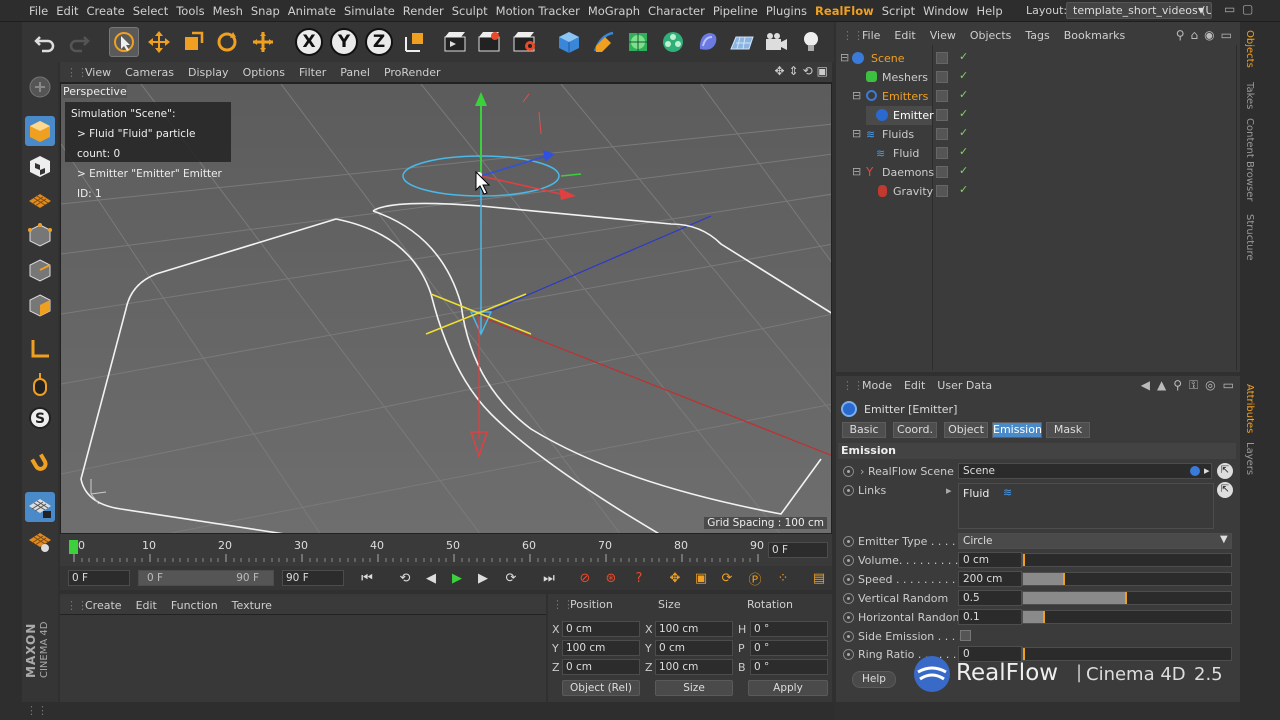 The image size is (1280, 720). What do you see at coordinates (601, 648) in the screenshot?
I see `pos-y-field: 100 cm` at bounding box center [601, 648].